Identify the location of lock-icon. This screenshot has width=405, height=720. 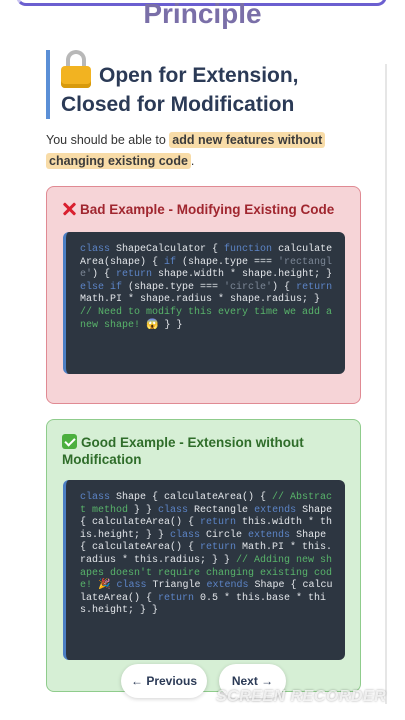
(76, 69).